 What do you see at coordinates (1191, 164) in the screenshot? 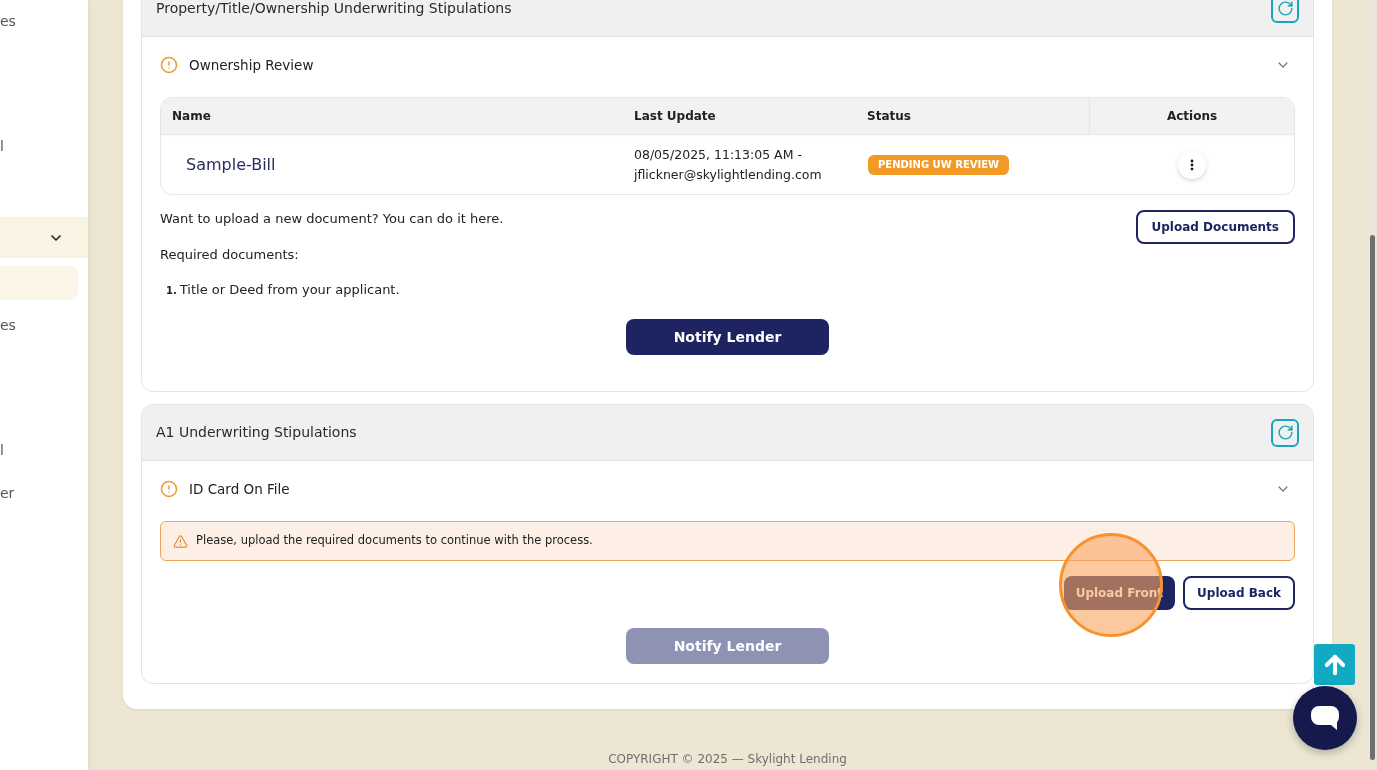
I see `row-actions-button` at bounding box center [1191, 164].